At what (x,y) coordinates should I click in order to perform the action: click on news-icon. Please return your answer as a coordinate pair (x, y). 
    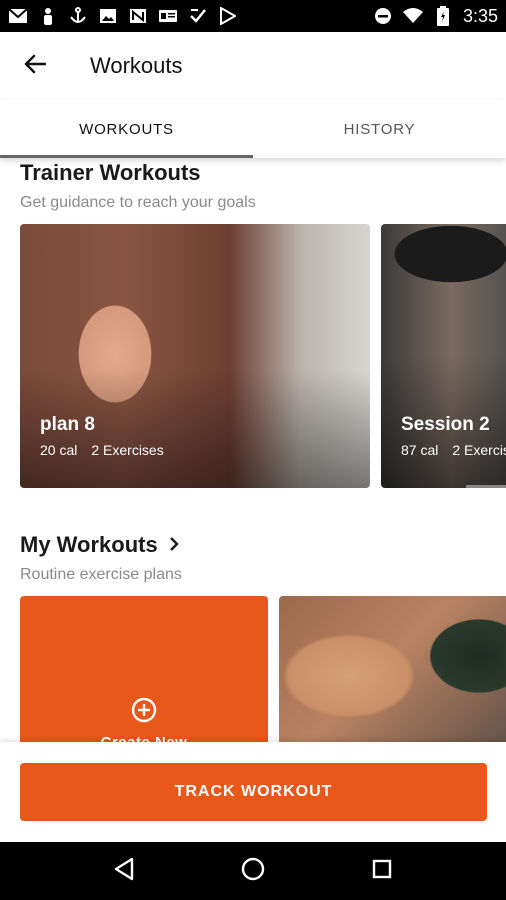
    Looking at the image, I should click on (138, 16).